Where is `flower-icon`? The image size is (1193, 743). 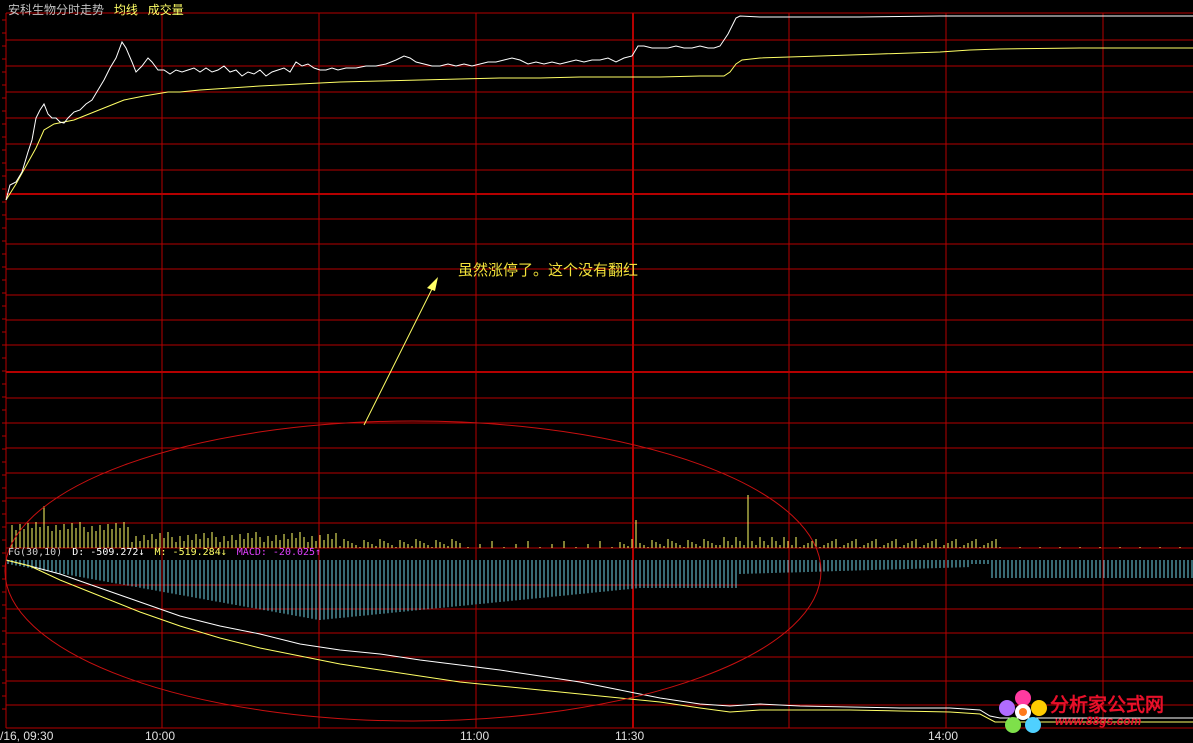
flower-icon is located at coordinates (1023, 711).